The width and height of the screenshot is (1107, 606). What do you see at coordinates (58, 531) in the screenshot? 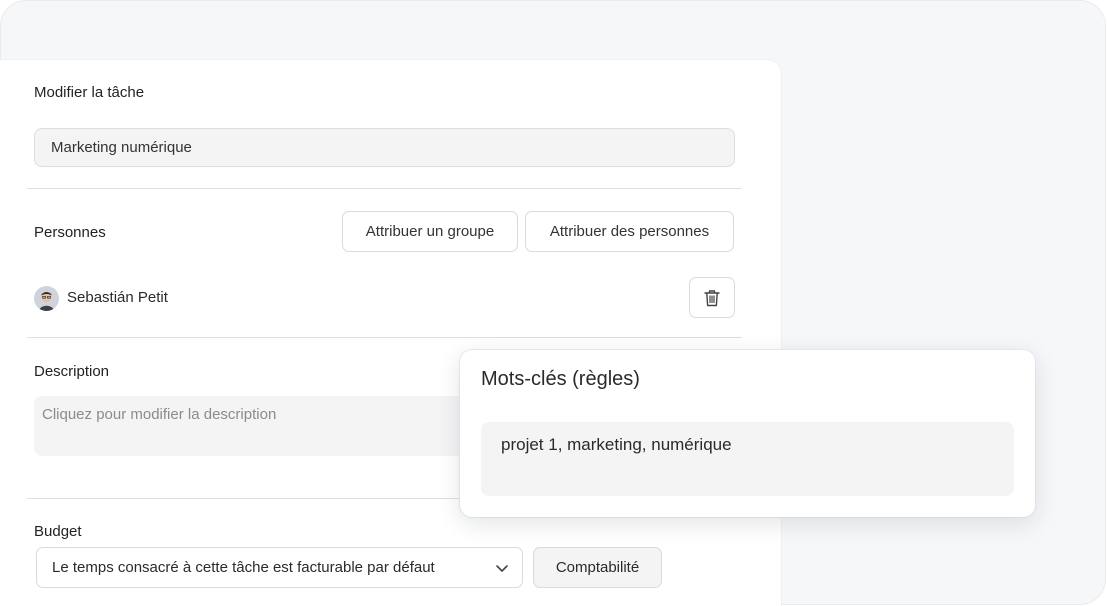
I see `budget-section-label: Budget` at bounding box center [58, 531].